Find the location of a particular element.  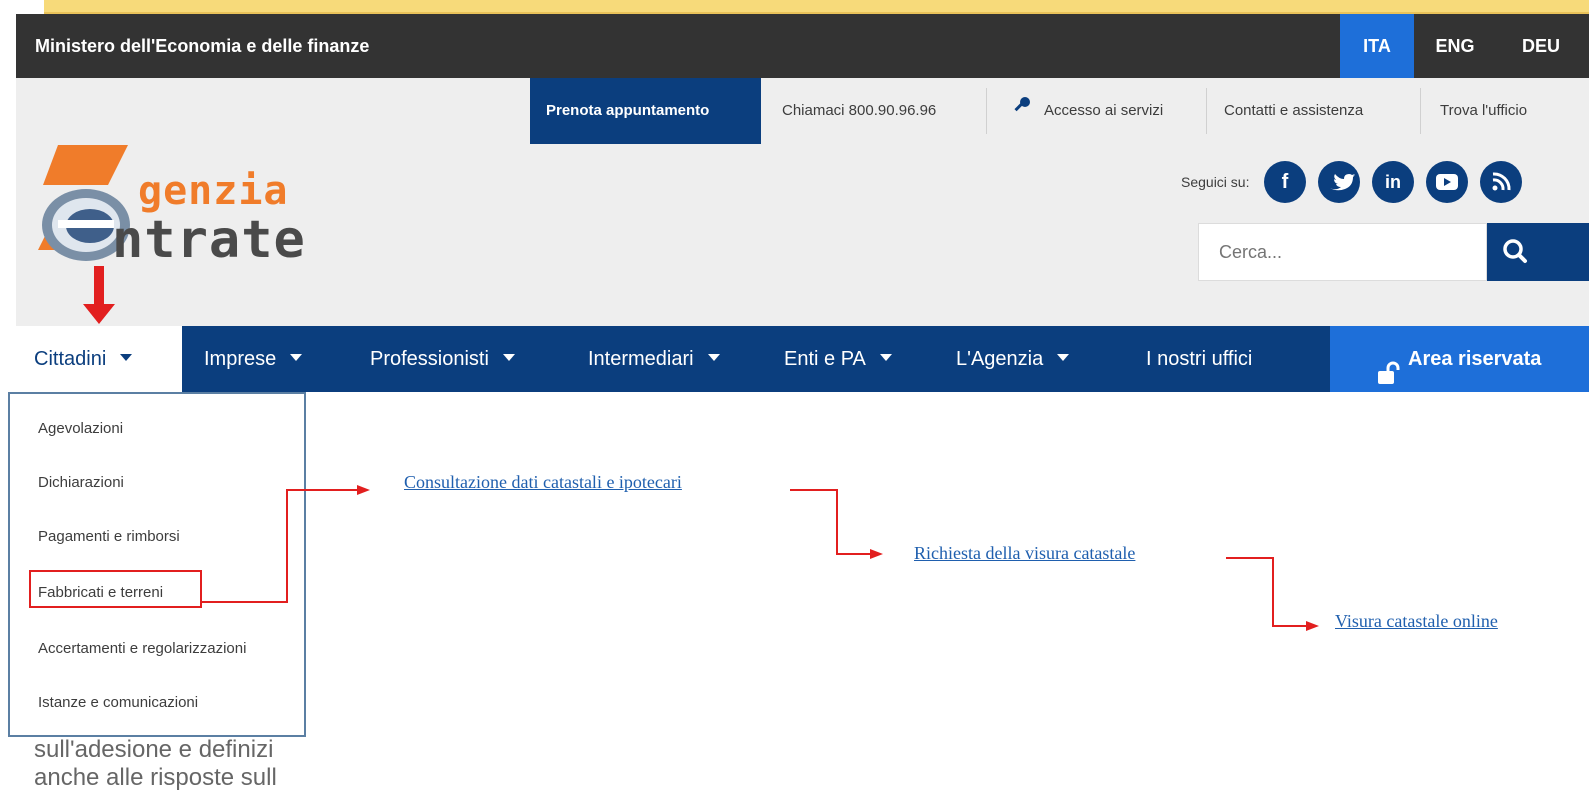

linkedin-icon: in is located at coordinates (1393, 182).